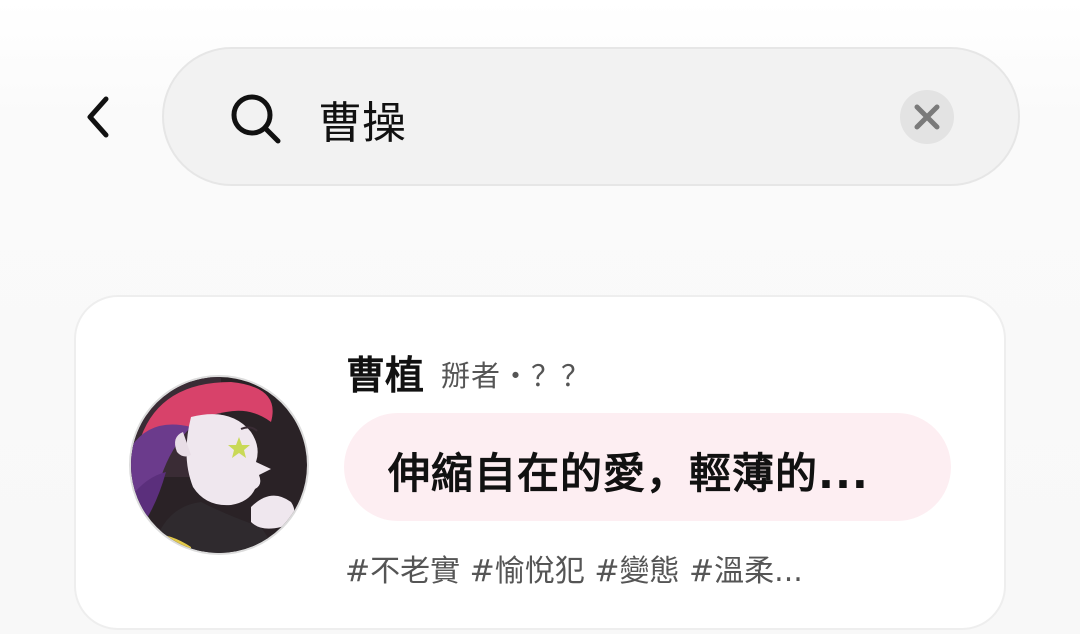 The width and height of the screenshot is (1080, 634). What do you see at coordinates (516, 376) in the screenshot?
I see `character-meta: 掰者・？？` at bounding box center [516, 376].